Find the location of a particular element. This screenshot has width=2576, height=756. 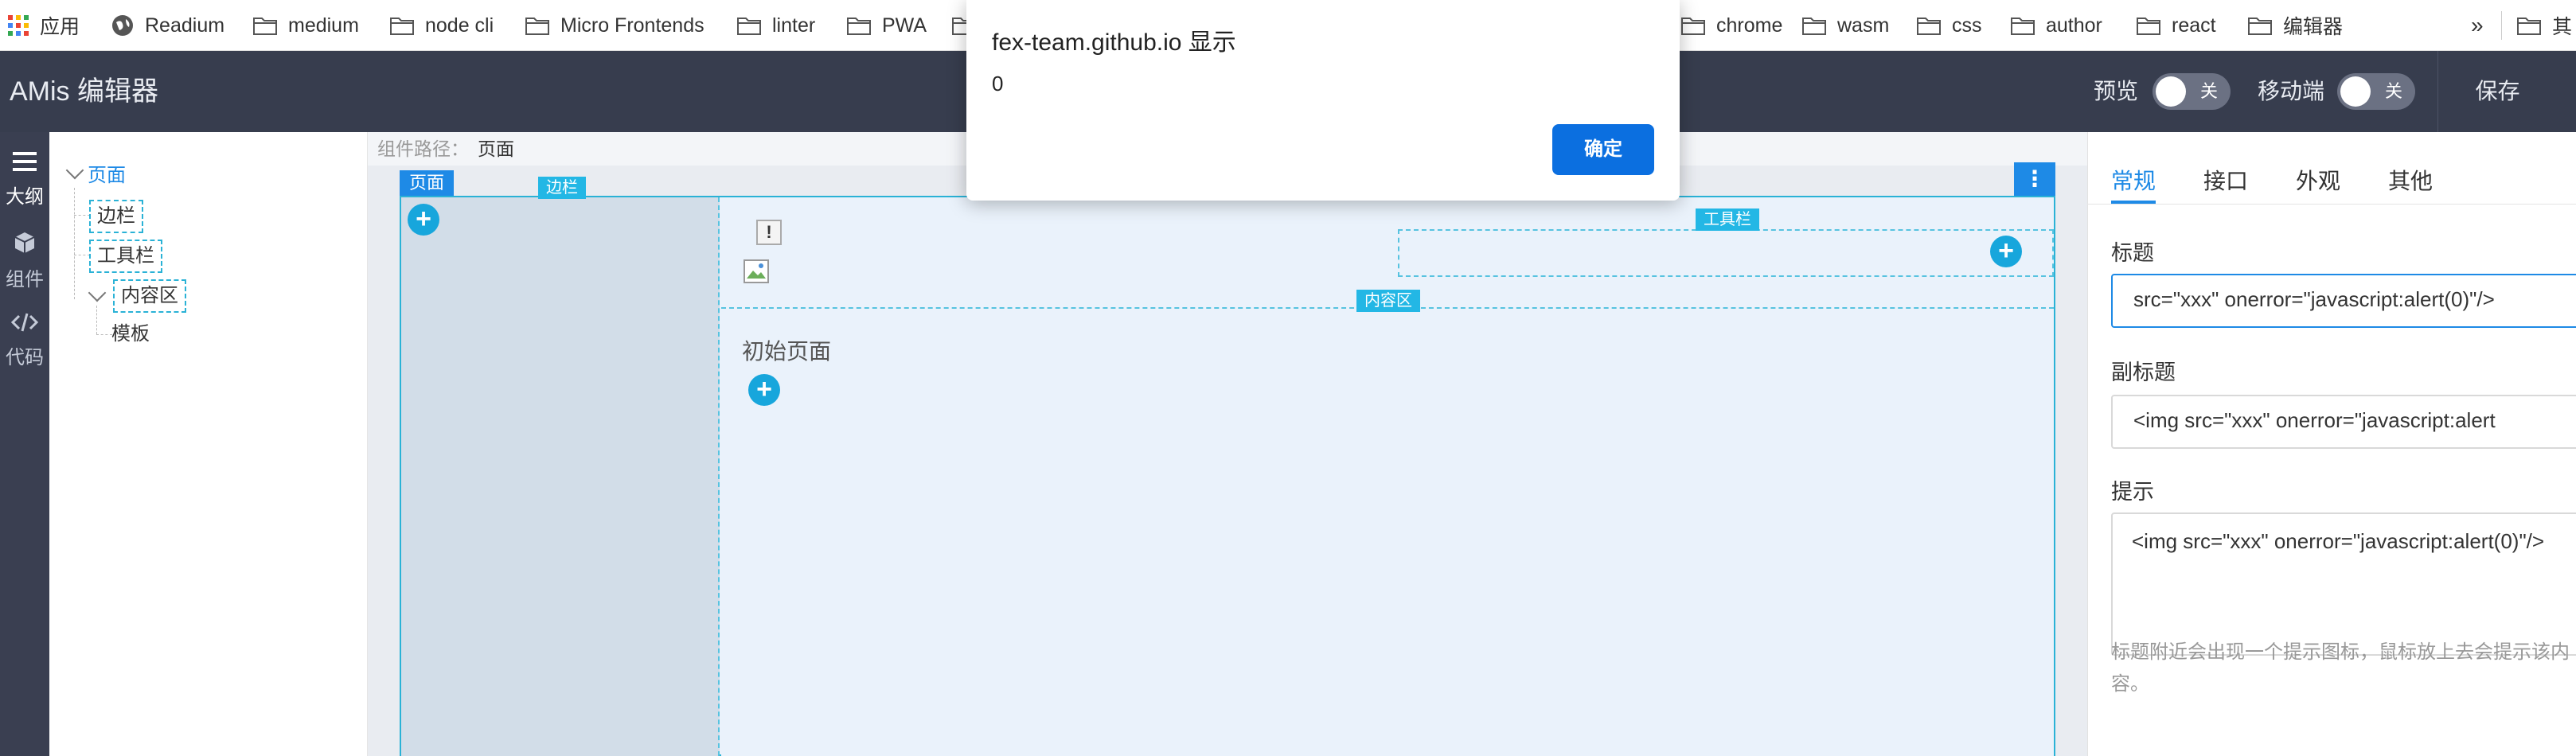

broken-image-icon is located at coordinates (756, 271).